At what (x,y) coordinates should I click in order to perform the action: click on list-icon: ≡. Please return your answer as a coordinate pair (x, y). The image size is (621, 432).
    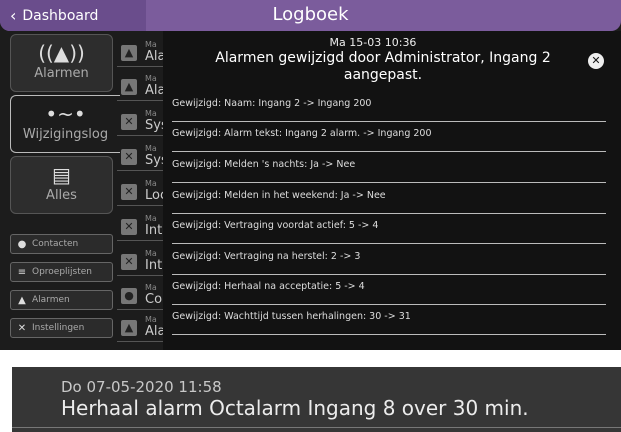
    Looking at the image, I should click on (22, 272).